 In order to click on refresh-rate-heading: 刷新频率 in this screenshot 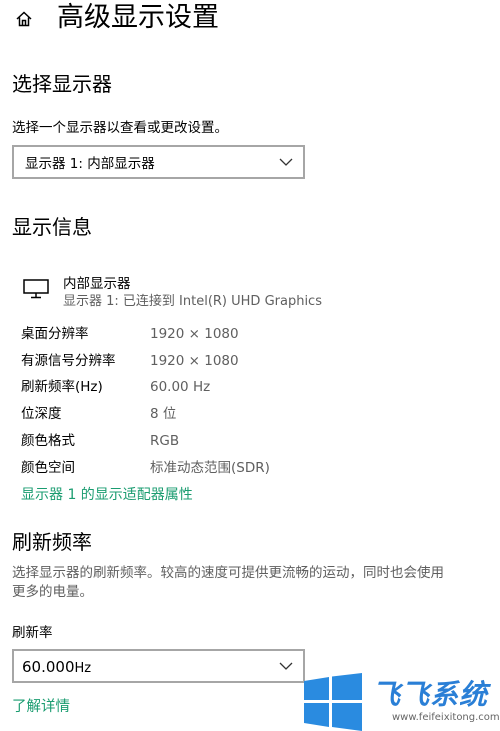, I will do `click(52, 542)`.